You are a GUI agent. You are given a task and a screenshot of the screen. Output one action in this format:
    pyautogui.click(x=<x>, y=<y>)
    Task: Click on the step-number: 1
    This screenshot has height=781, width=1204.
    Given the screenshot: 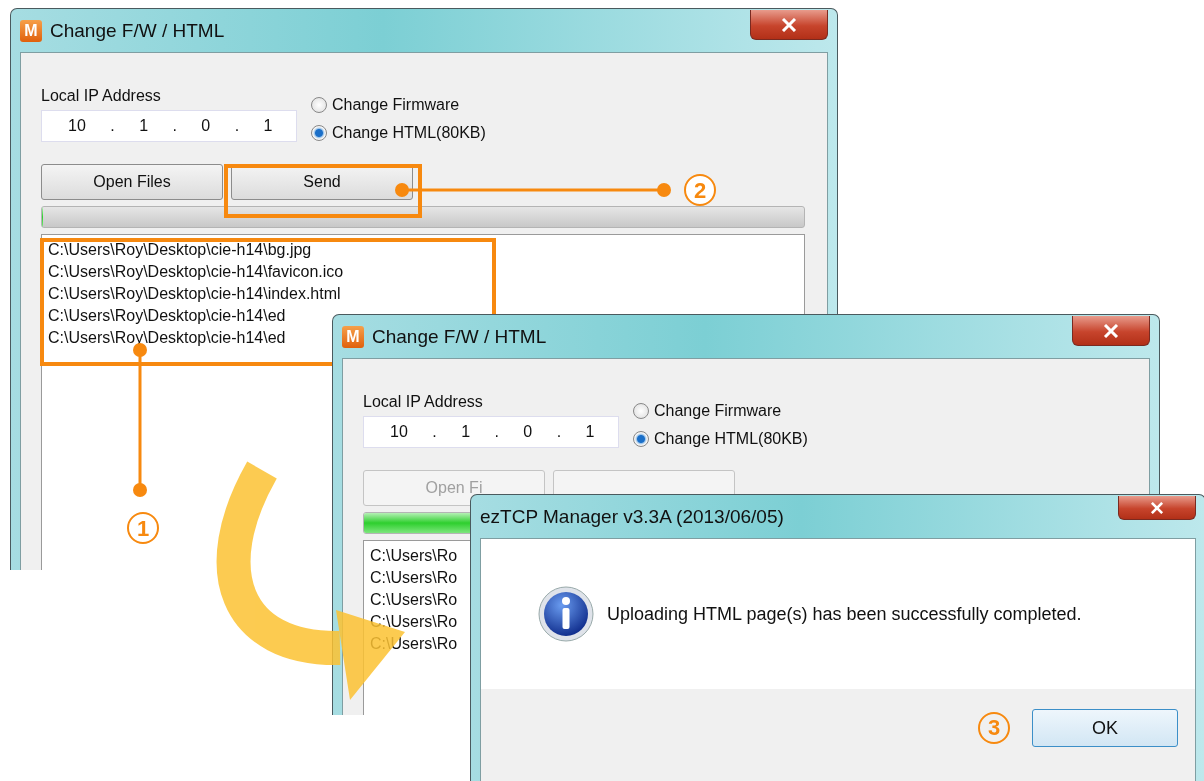 What is the action you would take?
    pyautogui.click(x=143, y=528)
    